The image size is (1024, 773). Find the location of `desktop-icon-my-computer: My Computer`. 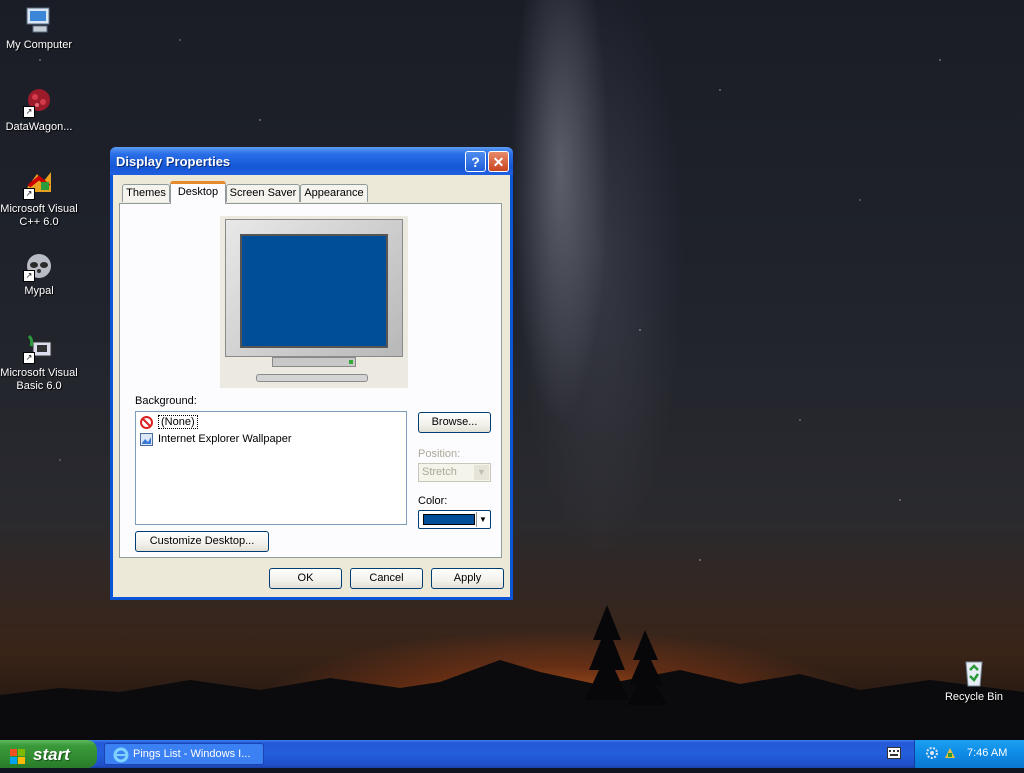

desktop-icon-my-computer: My Computer is located at coordinates (39, 28).